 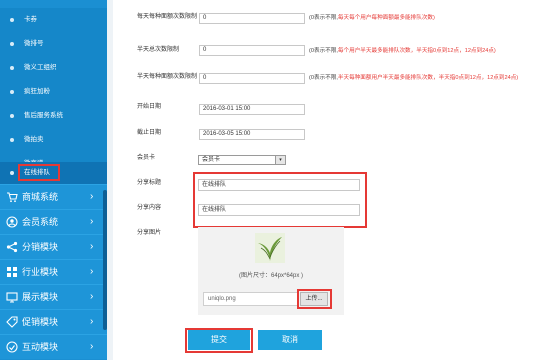 I want to click on share-icon, so click(x=12, y=247).